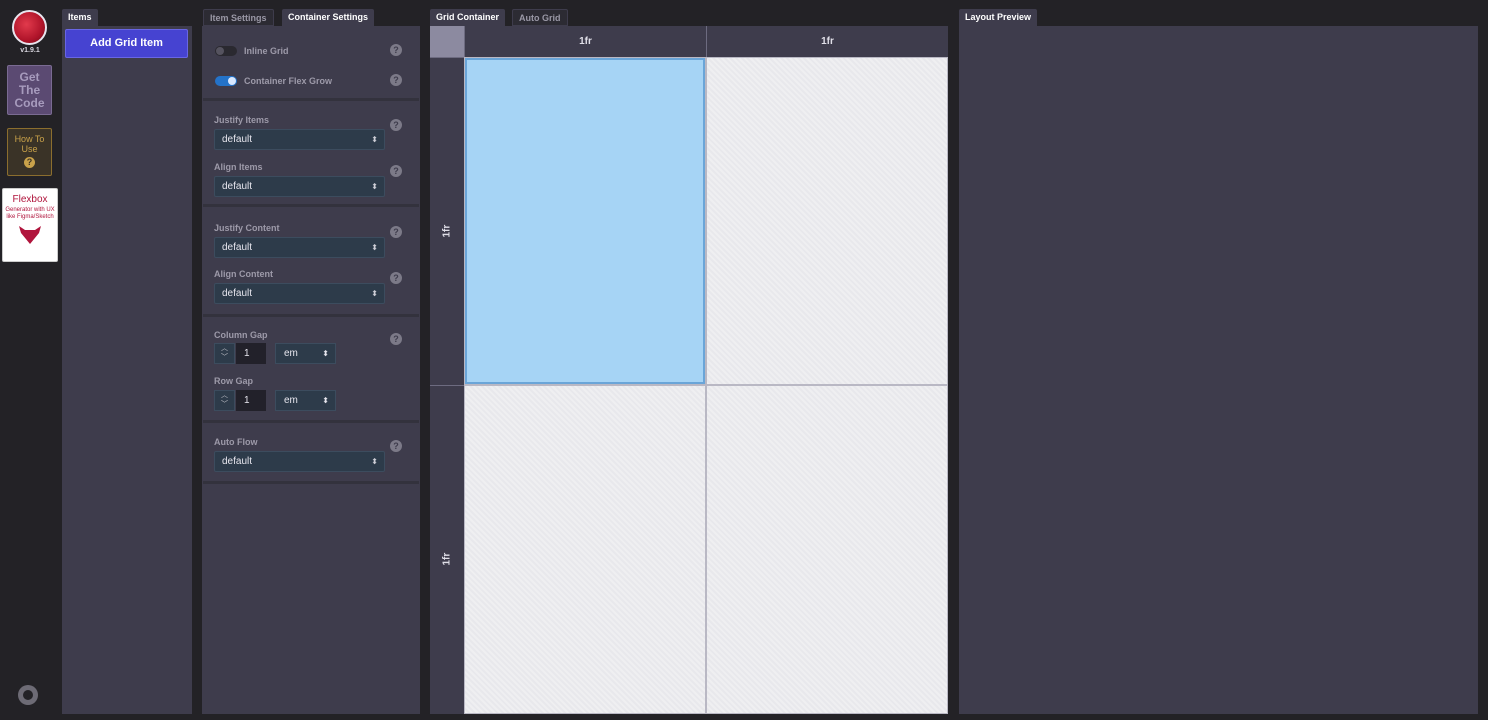  I want to click on container-flex-grow-label: Container Flex Grow, so click(288, 81).